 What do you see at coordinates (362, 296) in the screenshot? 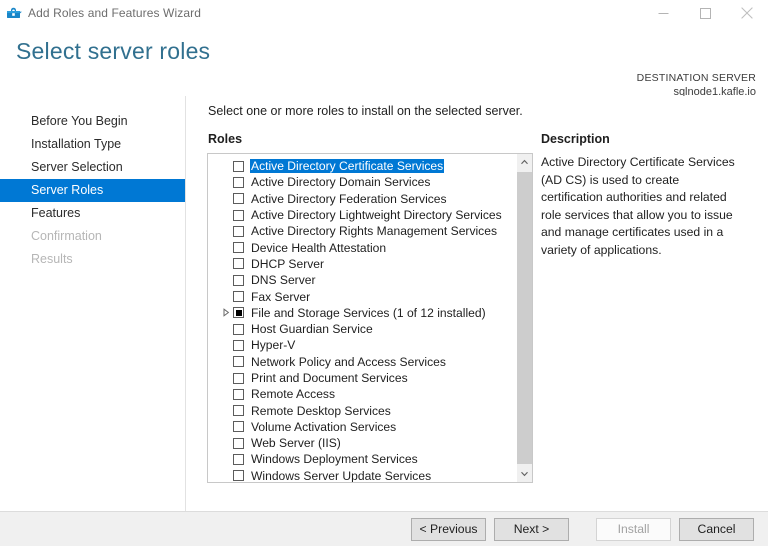
I see `role-row: Fax Server` at bounding box center [362, 296].